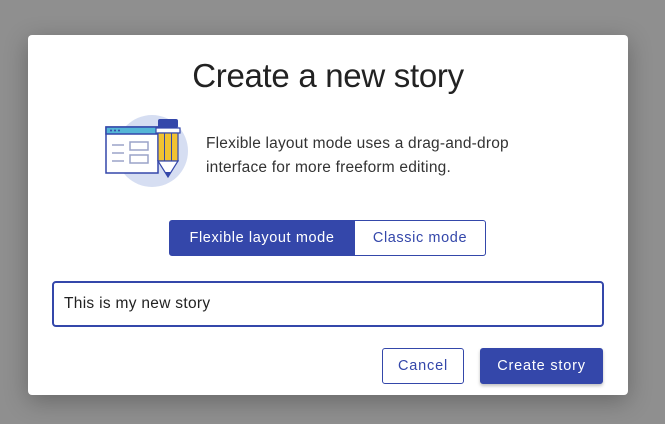 This screenshot has height=424, width=665. What do you see at coordinates (423, 366) in the screenshot?
I see `cancel-button: Cancel` at bounding box center [423, 366].